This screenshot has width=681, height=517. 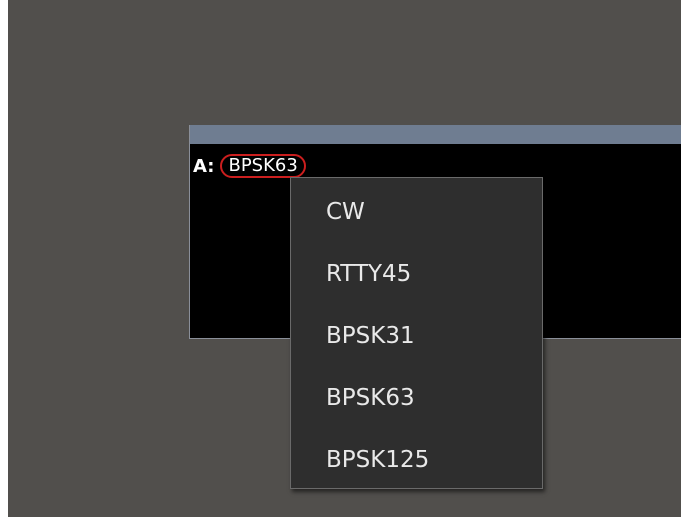 What do you see at coordinates (263, 166) in the screenshot?
I see `mode-selector: BPSK63` at bounding box center [263, 166].